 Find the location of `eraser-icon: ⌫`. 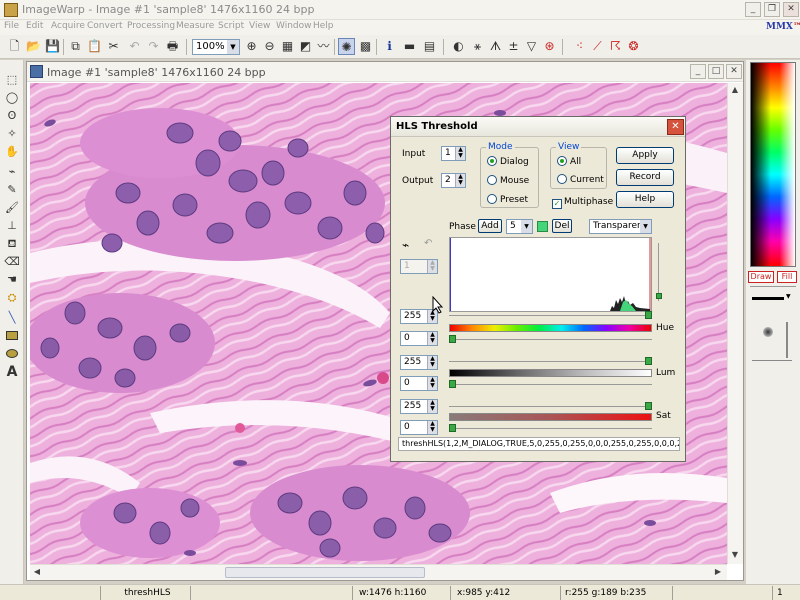

eraser-icon: ⌫ is located at coordinates (12, 262).